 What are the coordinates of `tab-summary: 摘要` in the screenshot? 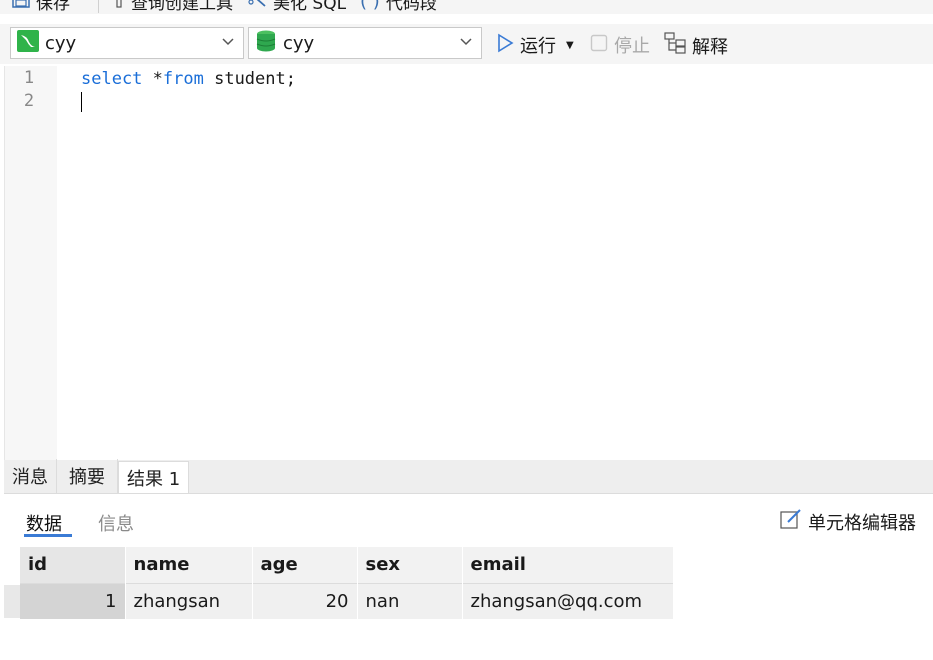 It's located at (87, 476).